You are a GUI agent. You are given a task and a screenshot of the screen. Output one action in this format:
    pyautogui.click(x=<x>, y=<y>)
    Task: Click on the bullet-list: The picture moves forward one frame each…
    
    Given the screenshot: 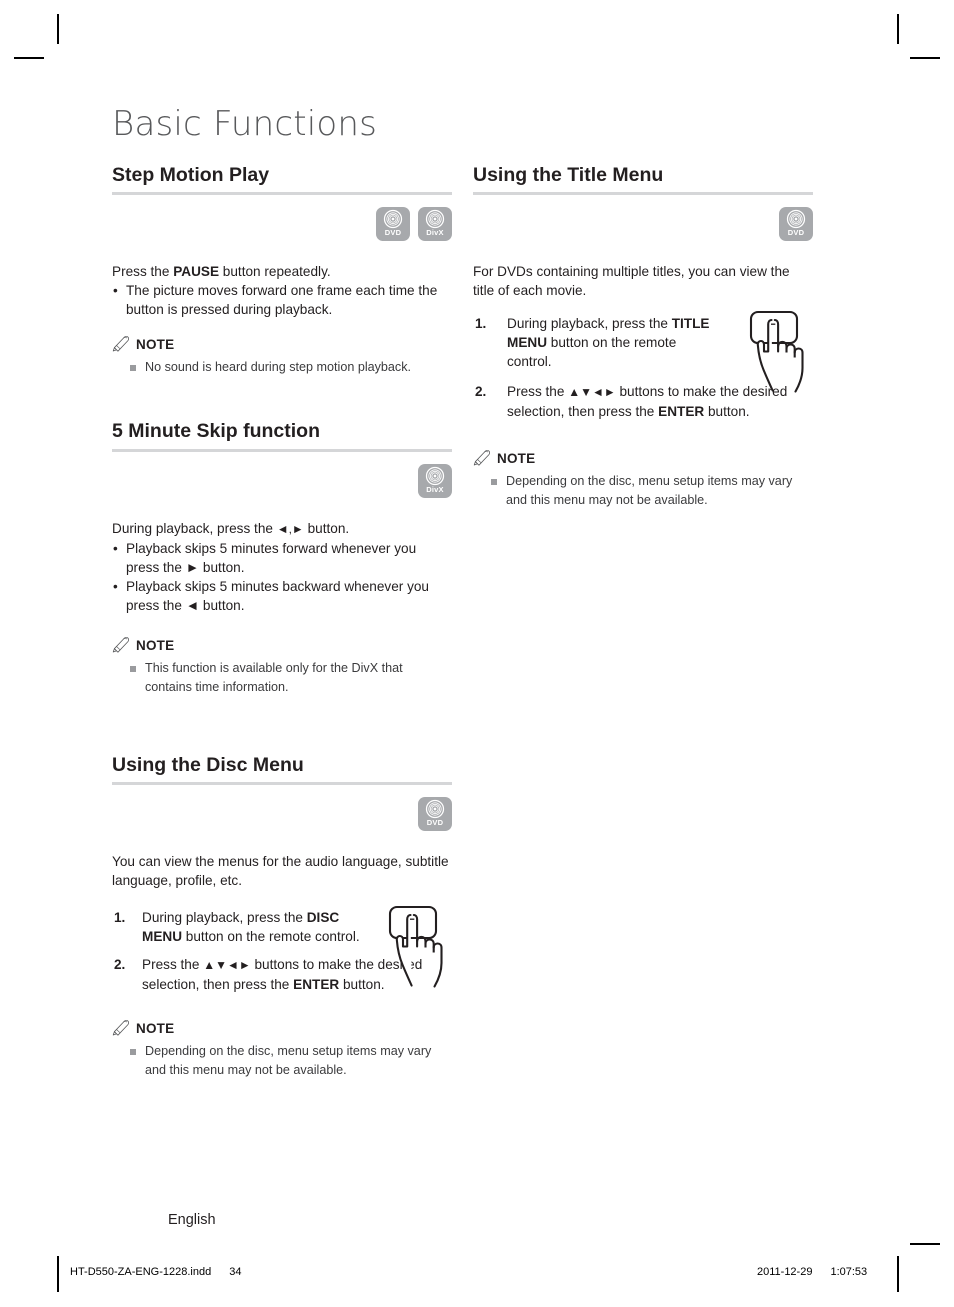 What is the action you would take?
    pyautogui.click(x=282, y=300)
    